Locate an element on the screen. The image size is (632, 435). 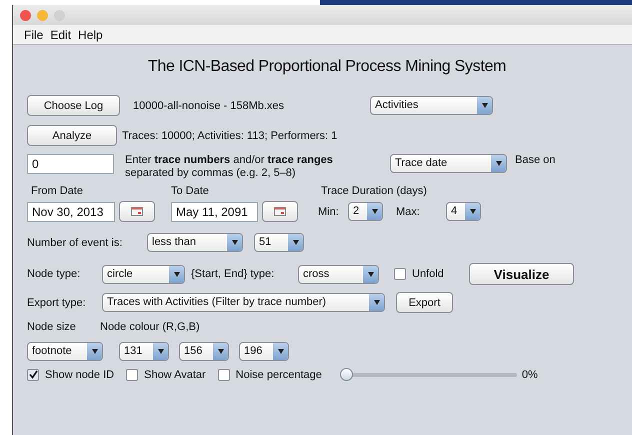
visualize-button: Visualize is located at coordinates (521, 274).